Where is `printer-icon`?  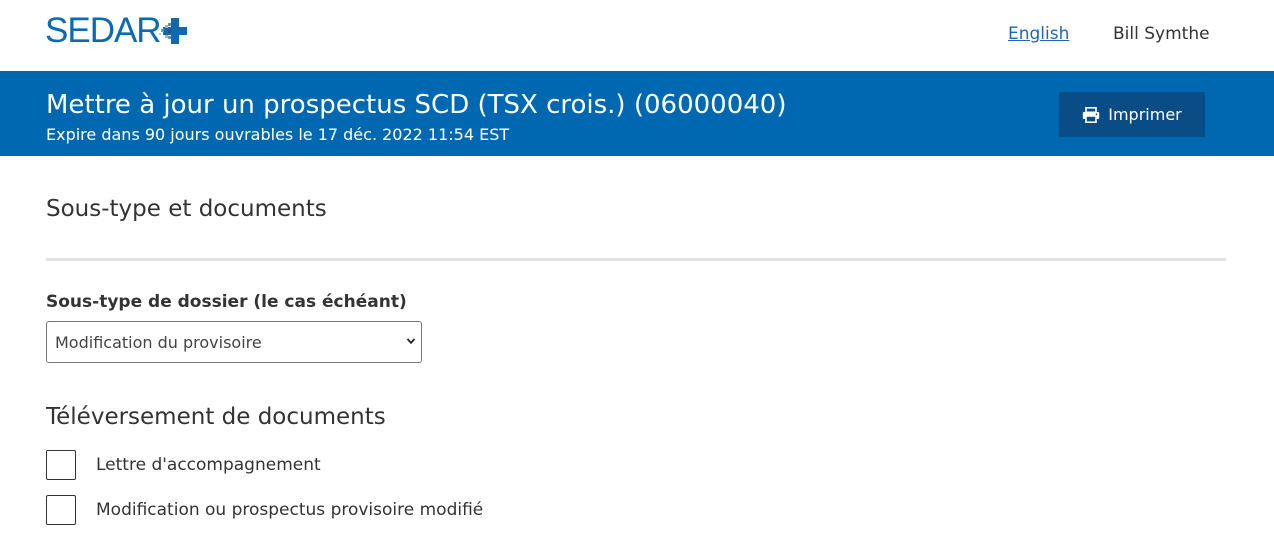 printer-icon is located at coordinates (1091, 114).